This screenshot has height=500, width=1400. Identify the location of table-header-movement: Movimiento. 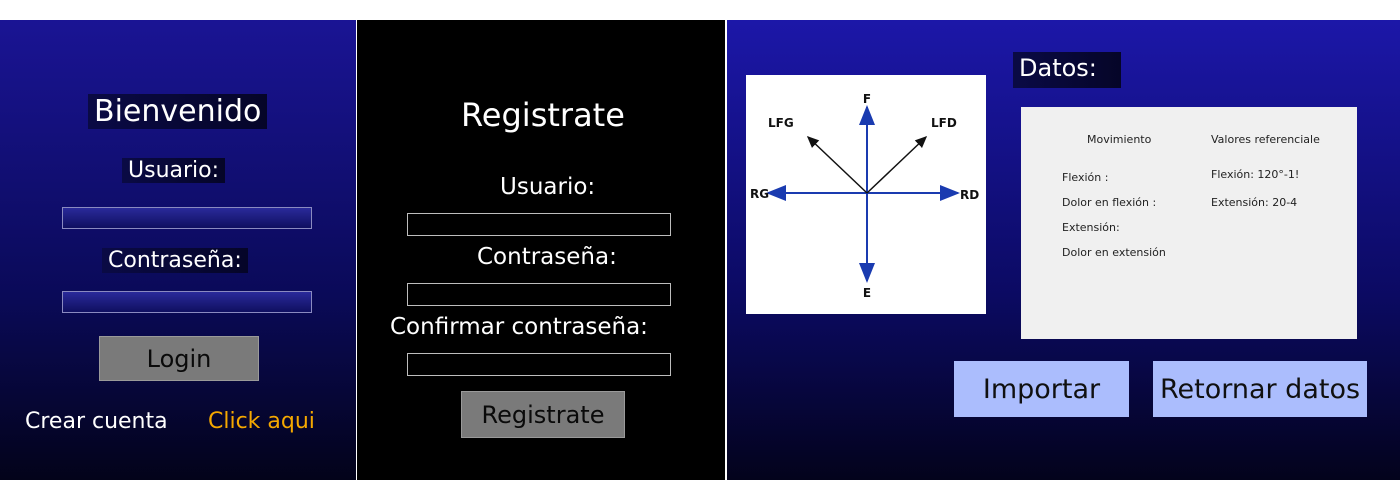
(1119, 139).